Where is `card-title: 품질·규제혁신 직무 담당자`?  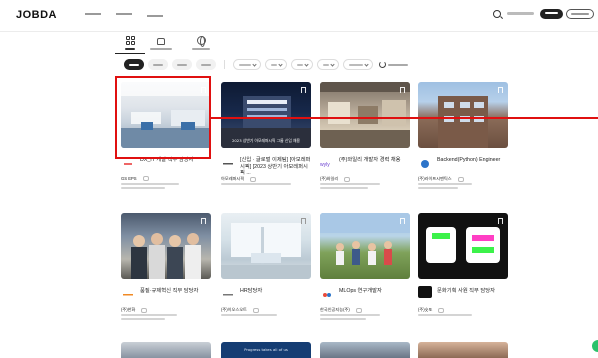
card-title: 품질·규제혁신 직무 담당자 is located at coordinates (169, 291).